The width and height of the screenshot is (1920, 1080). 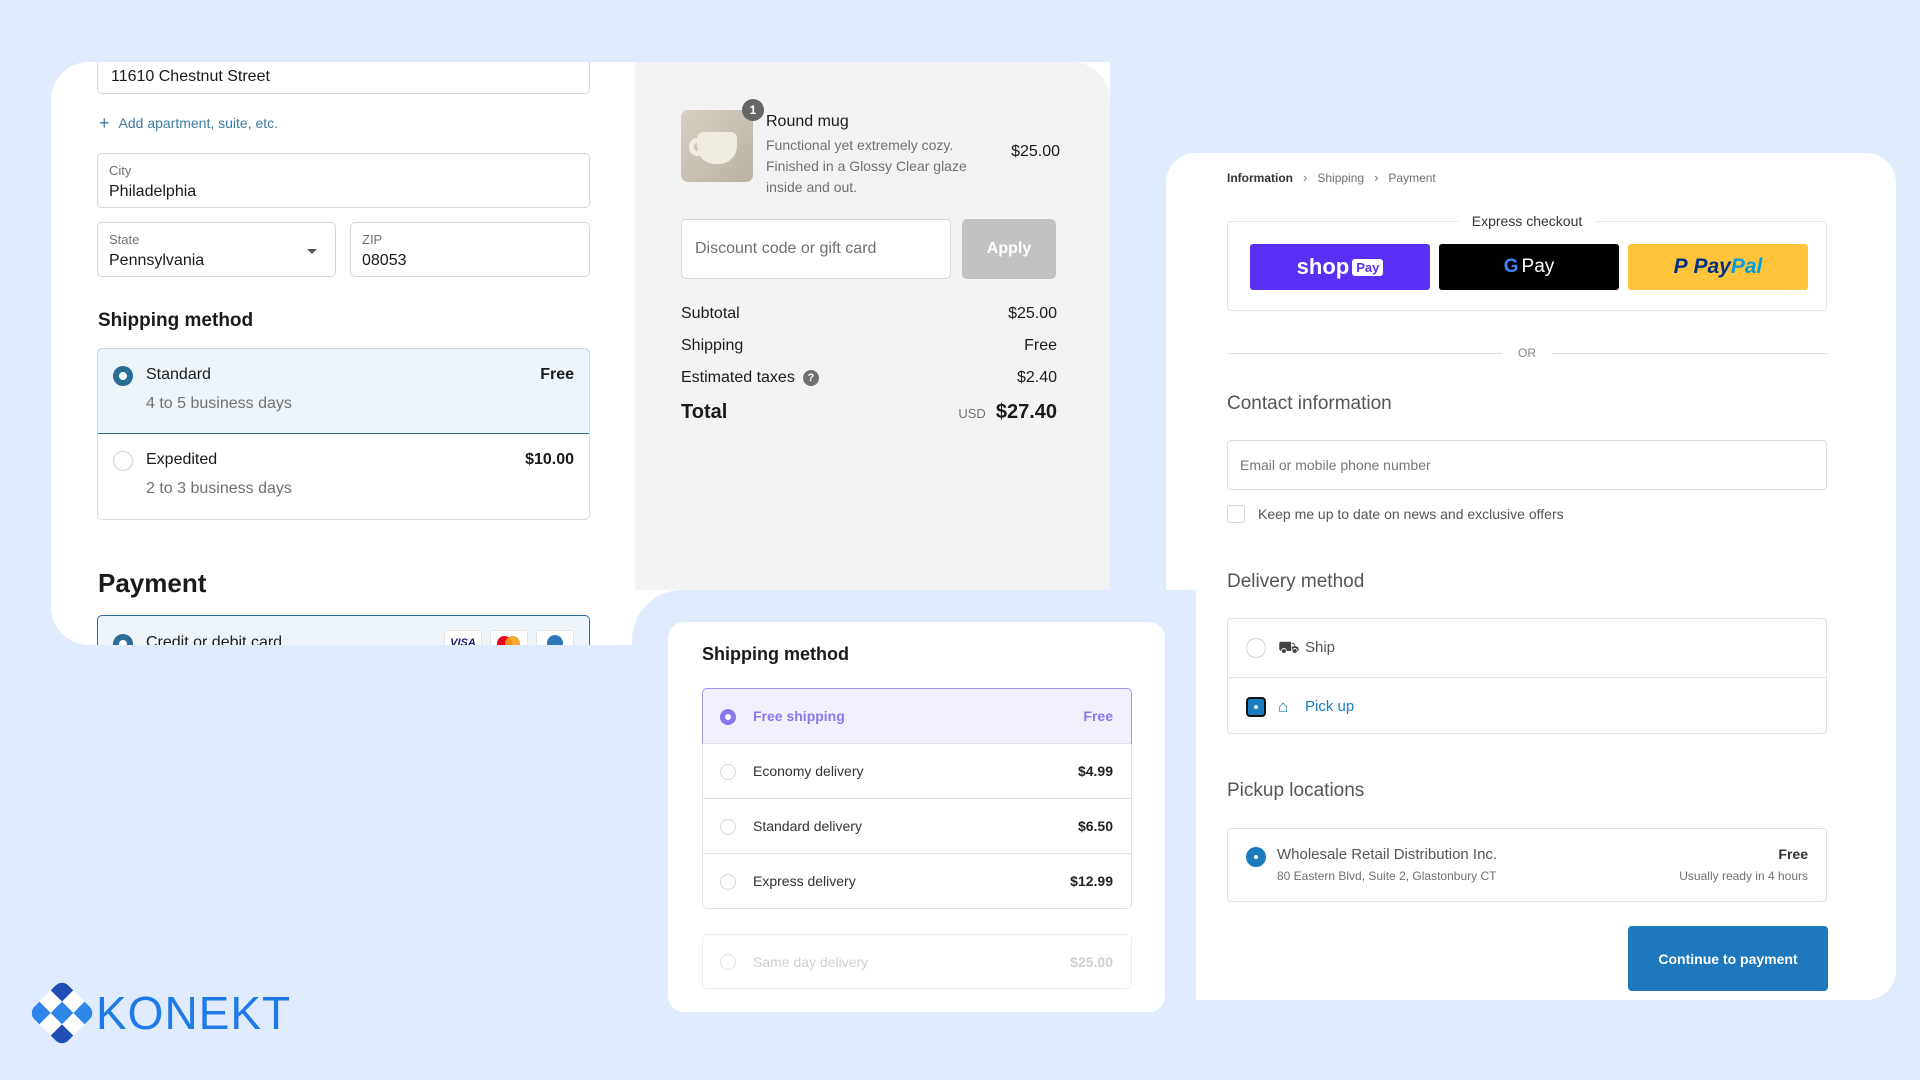 What do you see at coordinates (1527, 465) in the screenshot?
I see `email-input: Email or mobile phone number` at bounding box center [1527, 465].